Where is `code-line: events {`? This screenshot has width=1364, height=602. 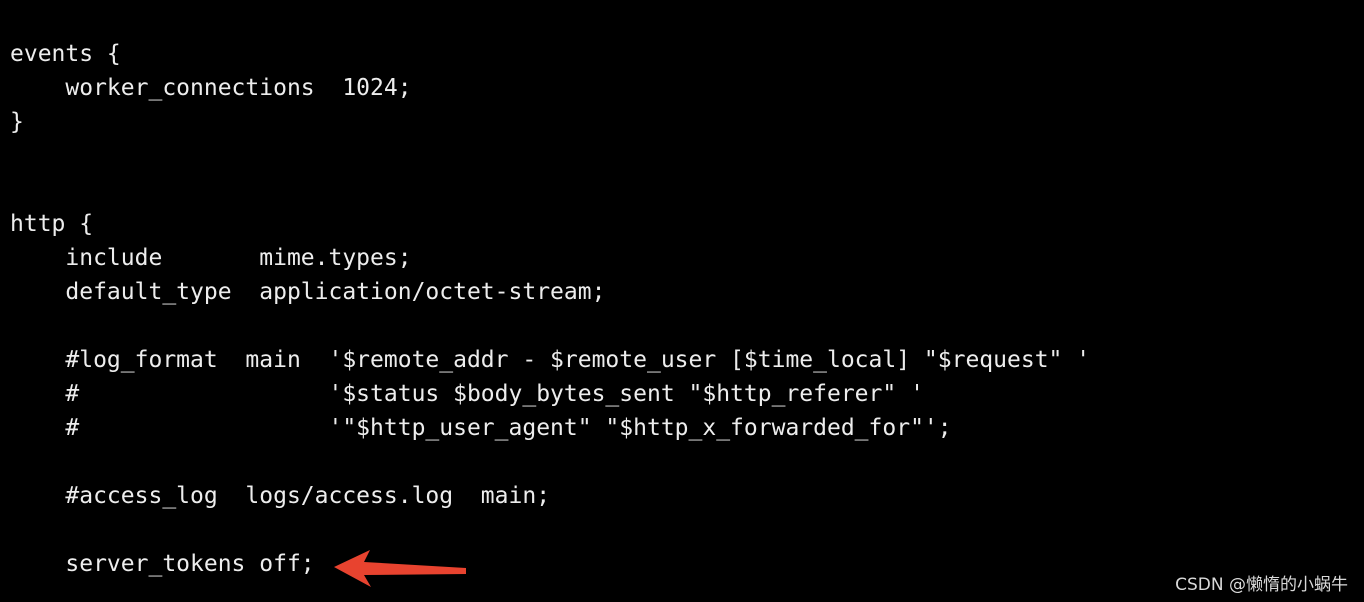 code-line: events { is located at coordinates (65, 54).